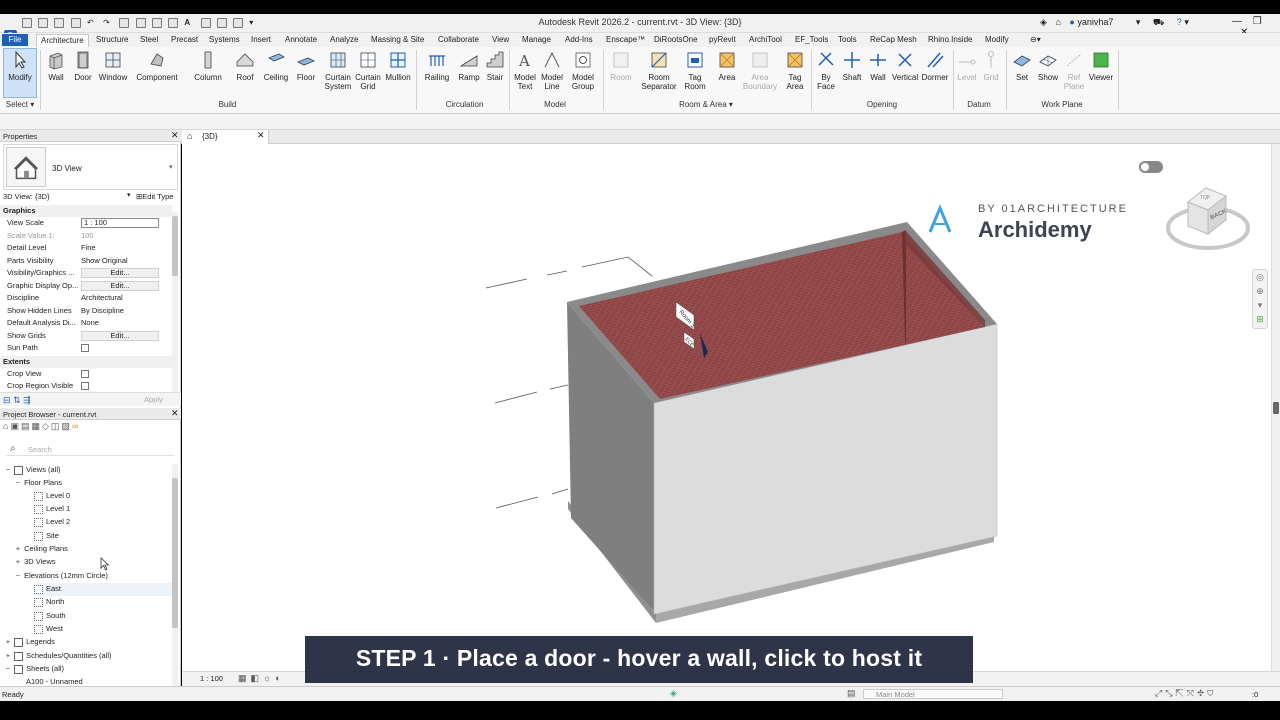  What do you see at coordinates (301, 39) in the screenshot?
I see `tab-annotate: Annotate` at bounding box center [301, 39].